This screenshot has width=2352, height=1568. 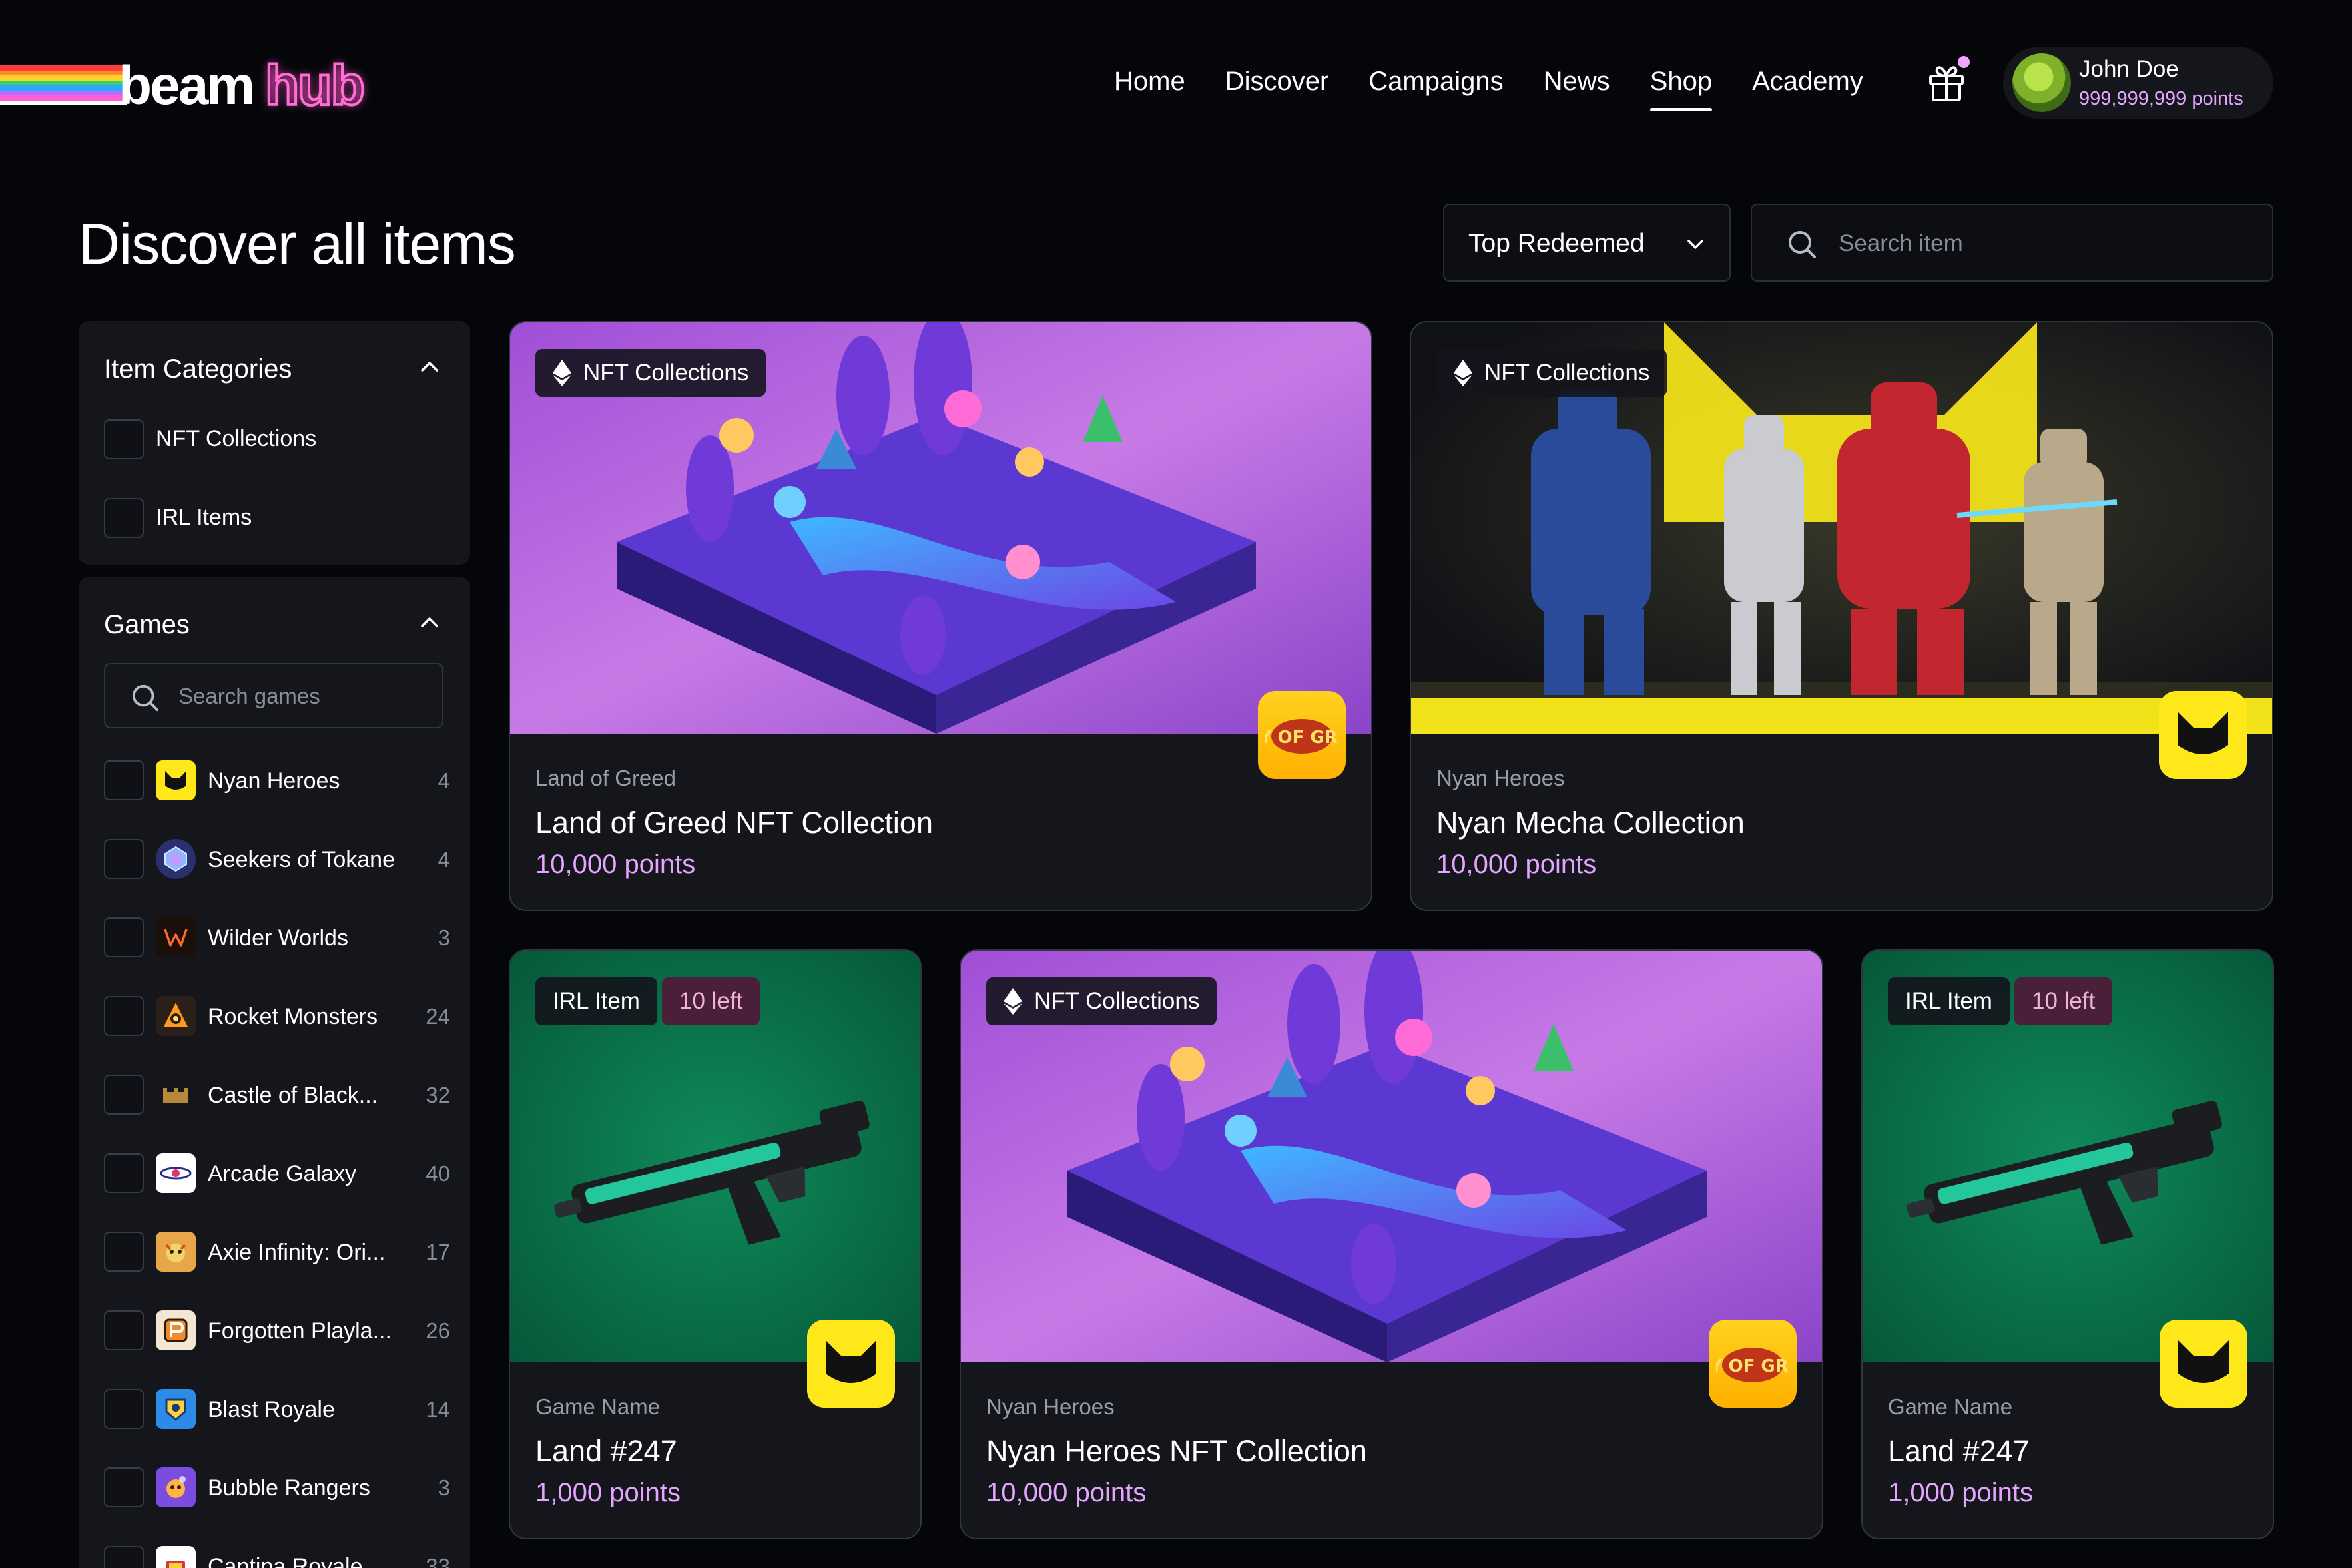 I want to click on nav-campaigns: Campaigns, so click(x=1436, y=82).